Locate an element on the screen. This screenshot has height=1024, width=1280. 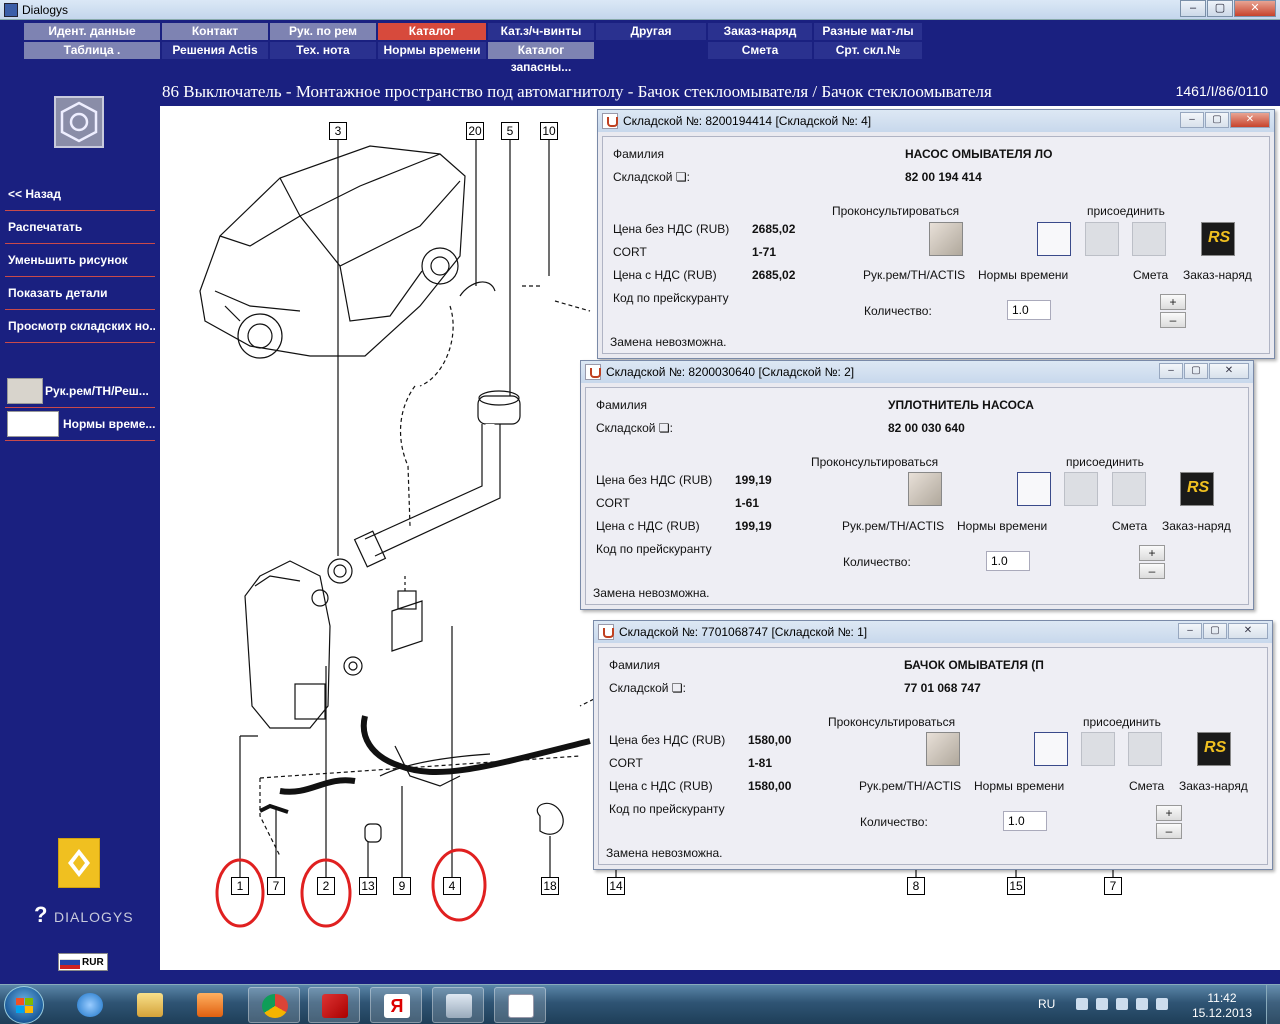
tray-arrow-icon is located at coordinates (1082, 1004).